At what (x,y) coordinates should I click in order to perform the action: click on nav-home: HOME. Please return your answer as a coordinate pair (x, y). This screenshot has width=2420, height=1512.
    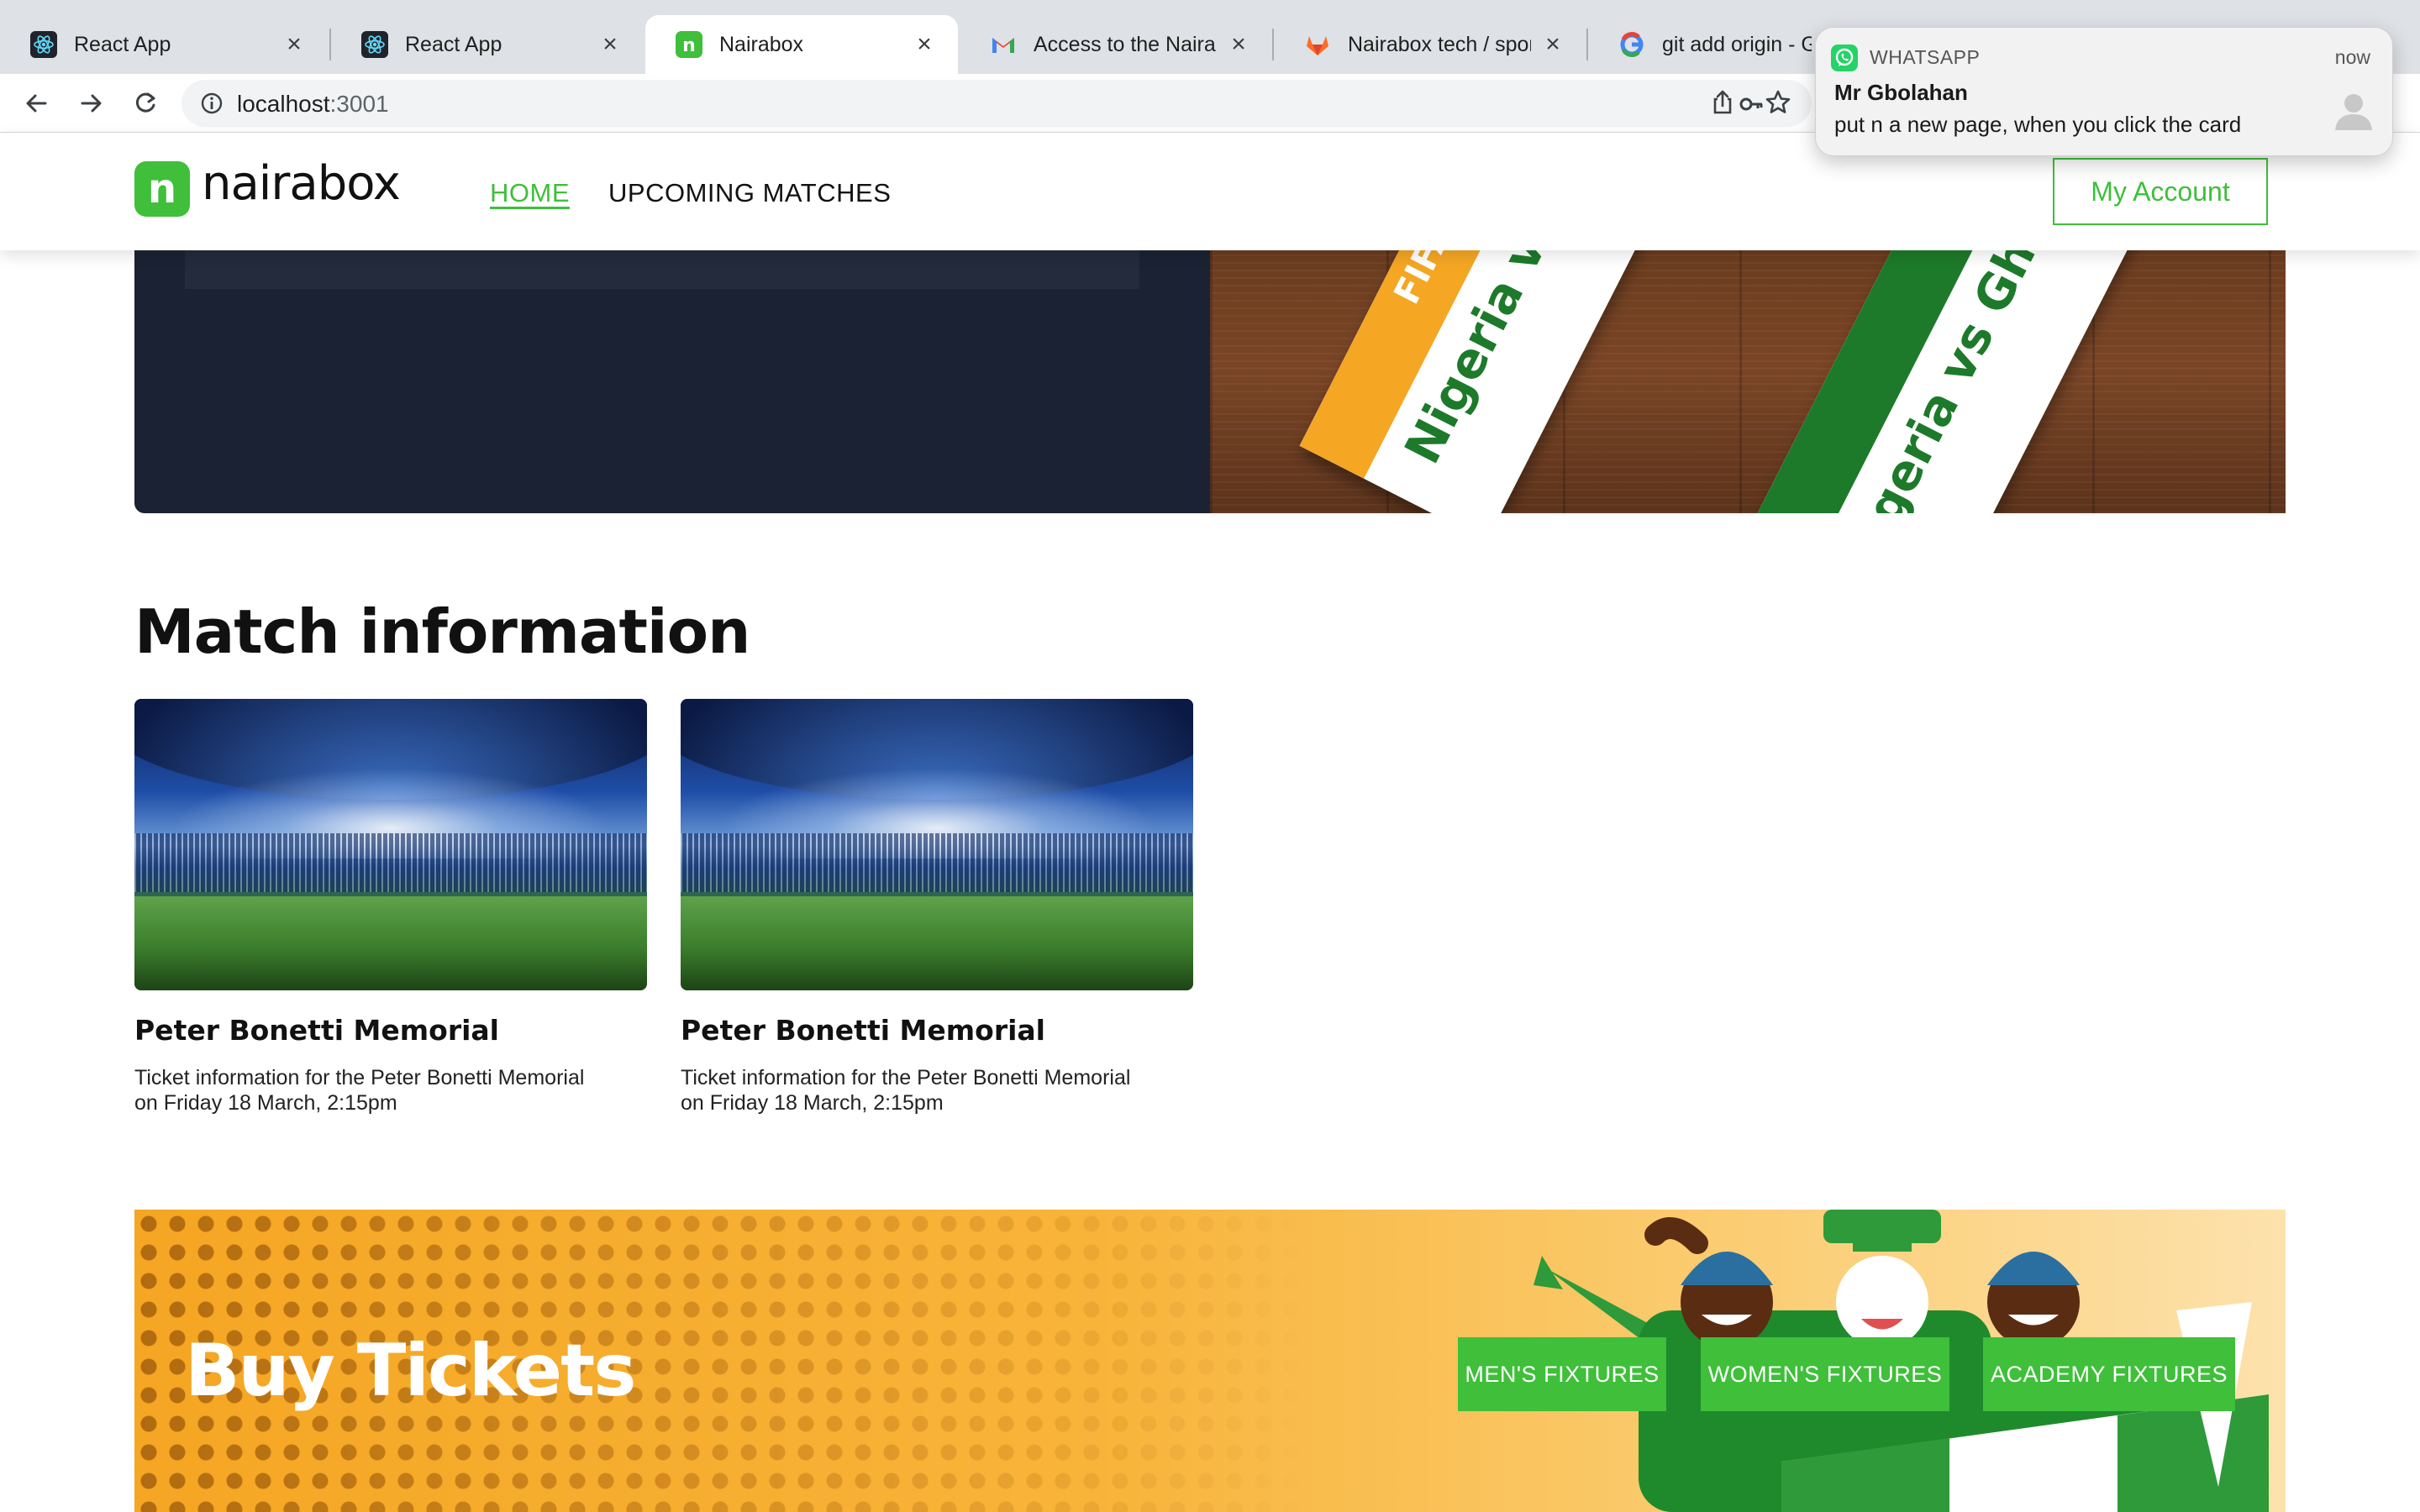
    Looking at the image, I should click on (530, 193).